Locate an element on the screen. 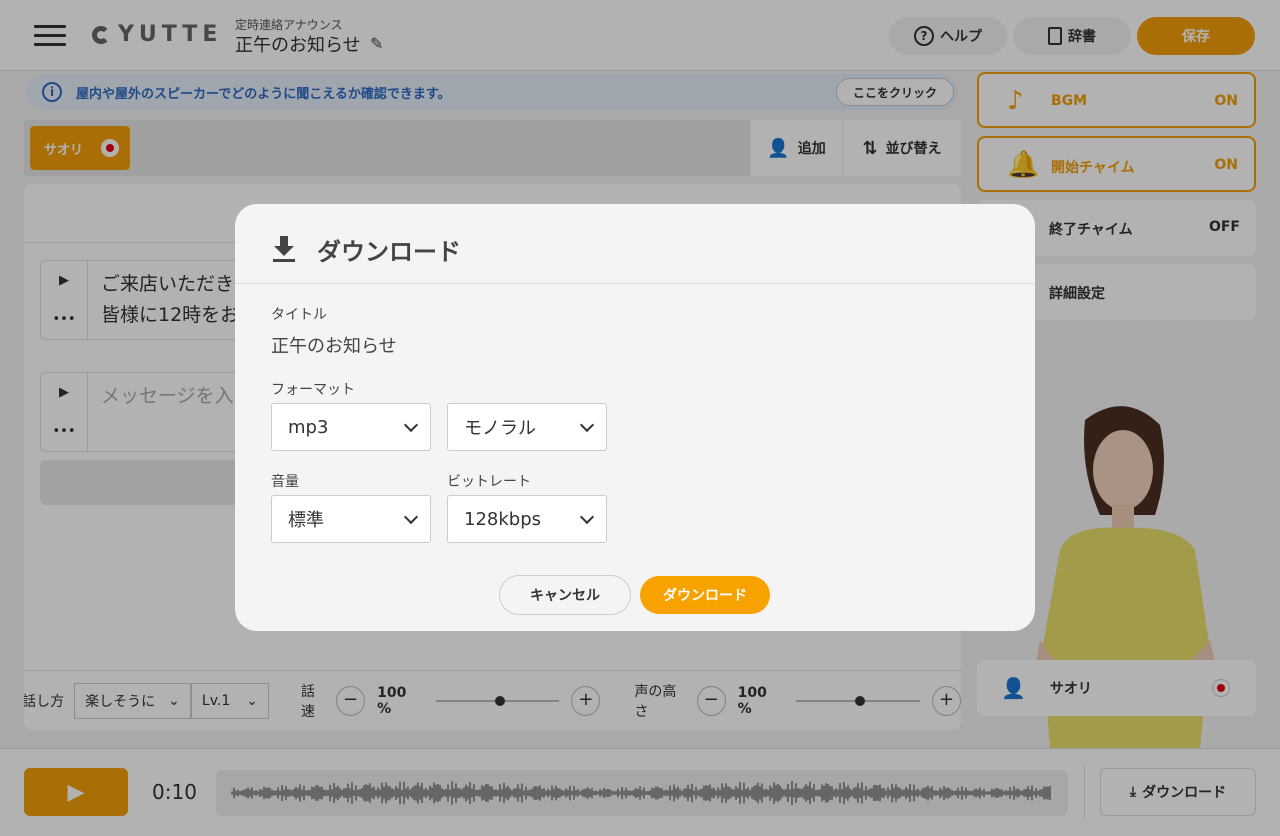 The width and height of the screenshot is (1280, 836). download-button: ダウンロード is located at coordinates (705, 595).